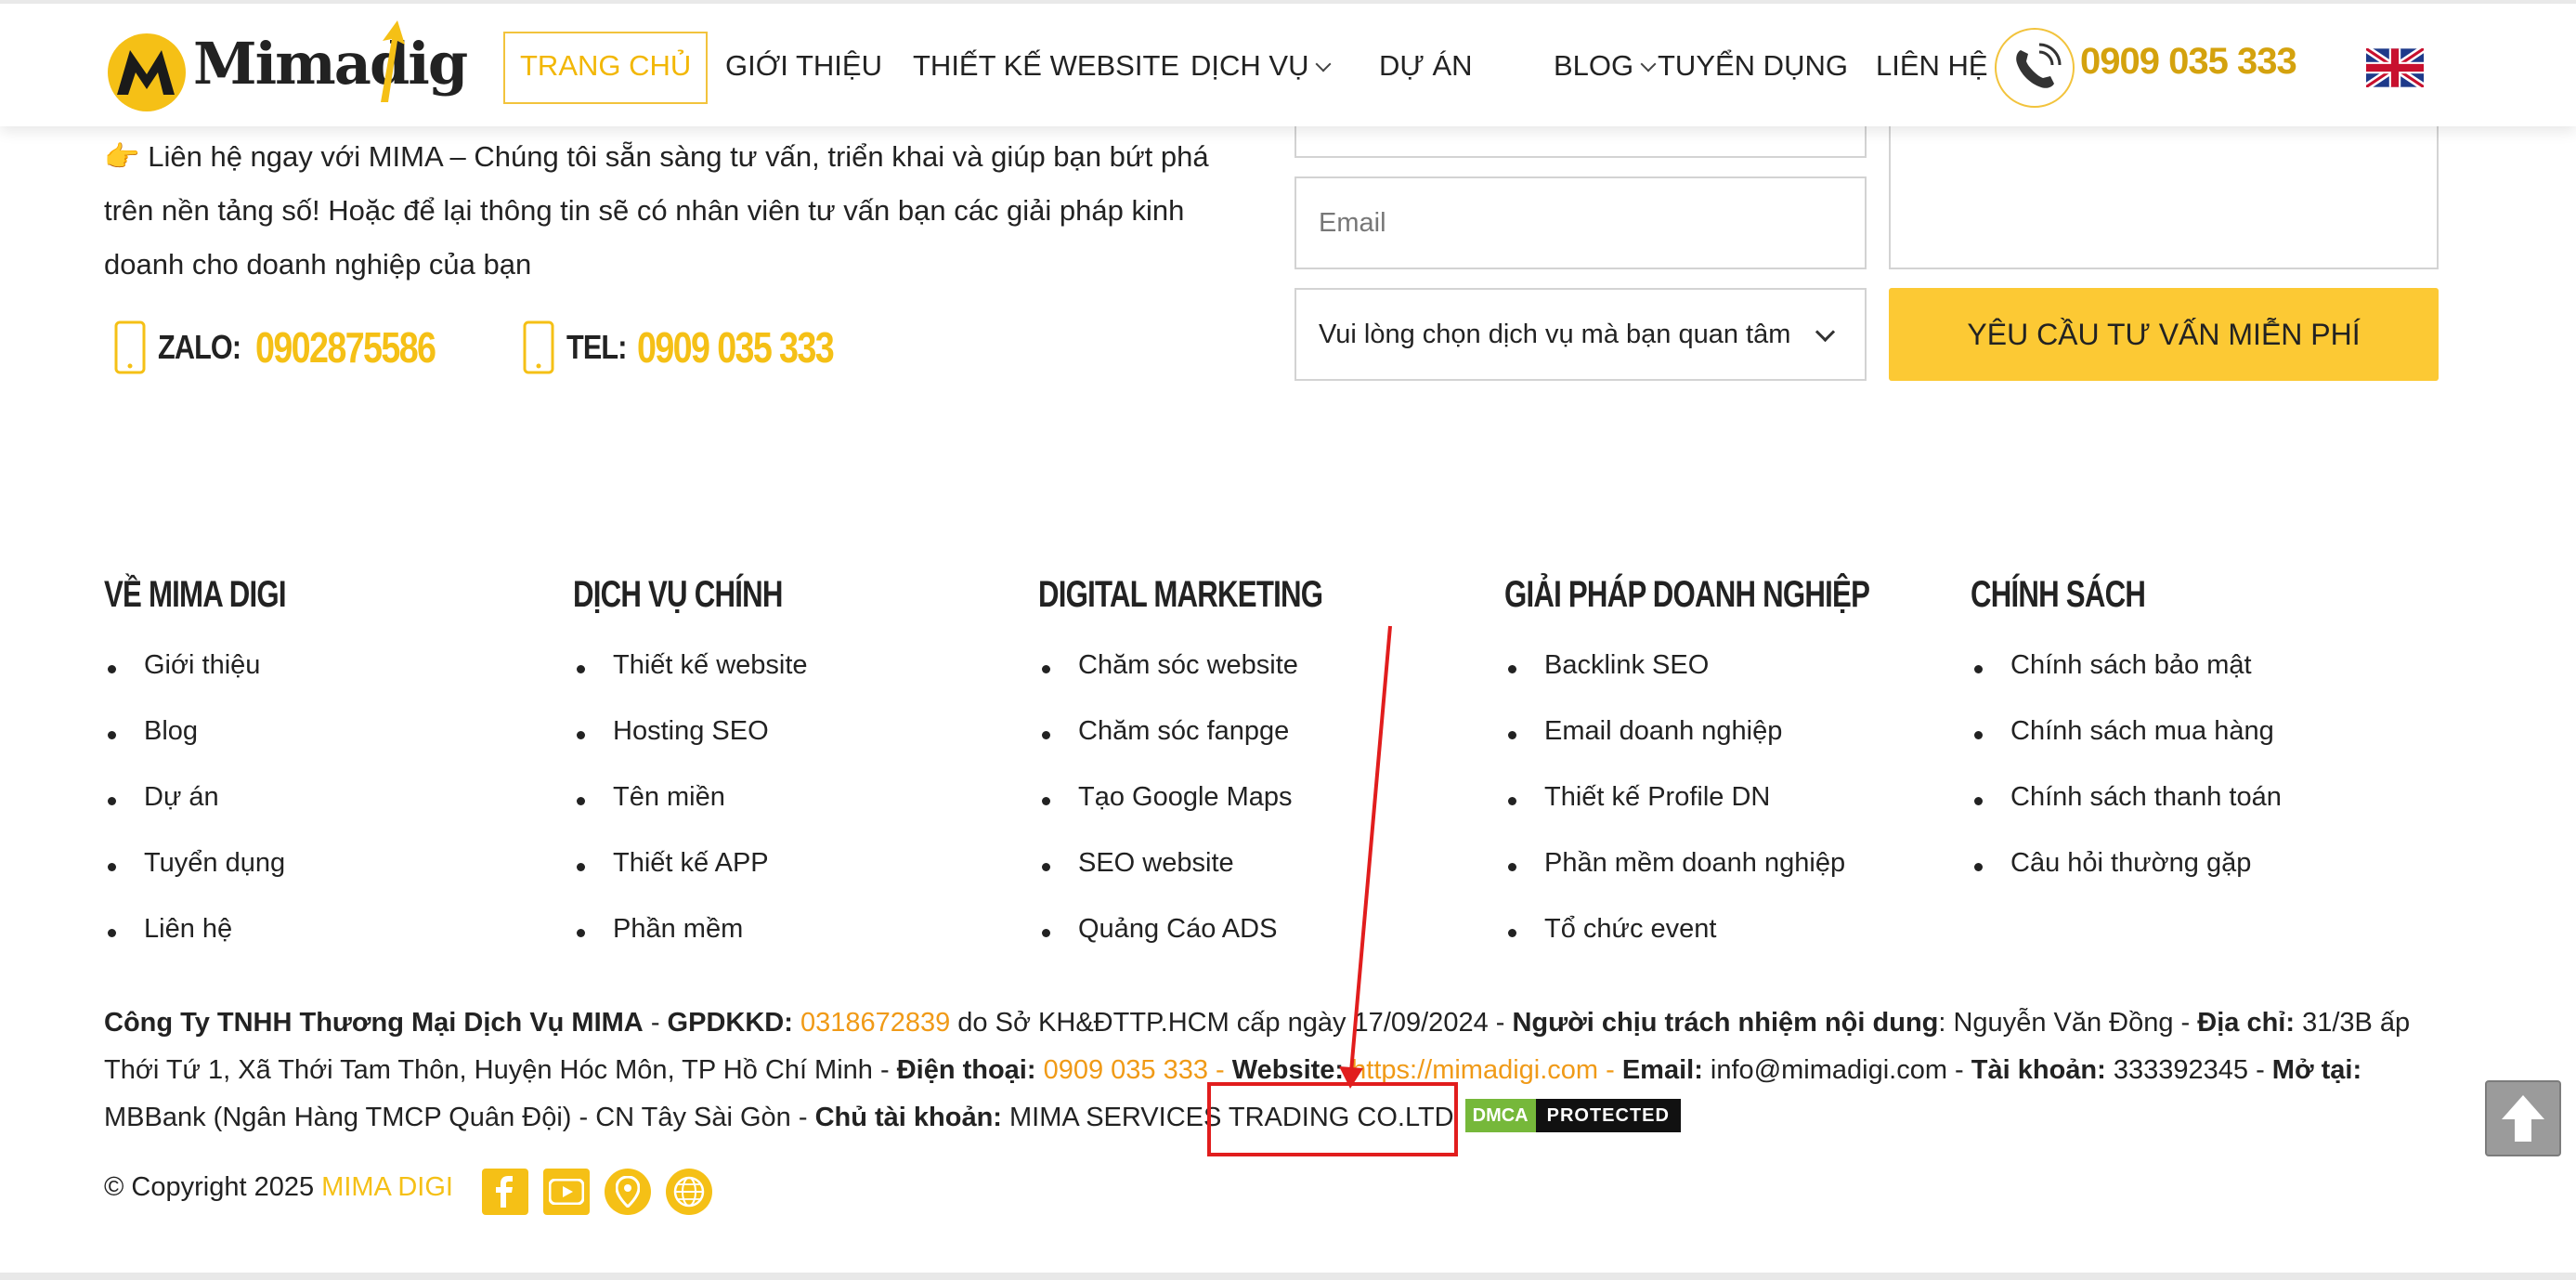  I want to click on owner-label: Chủ tài khoản:, so click(908, 1117).